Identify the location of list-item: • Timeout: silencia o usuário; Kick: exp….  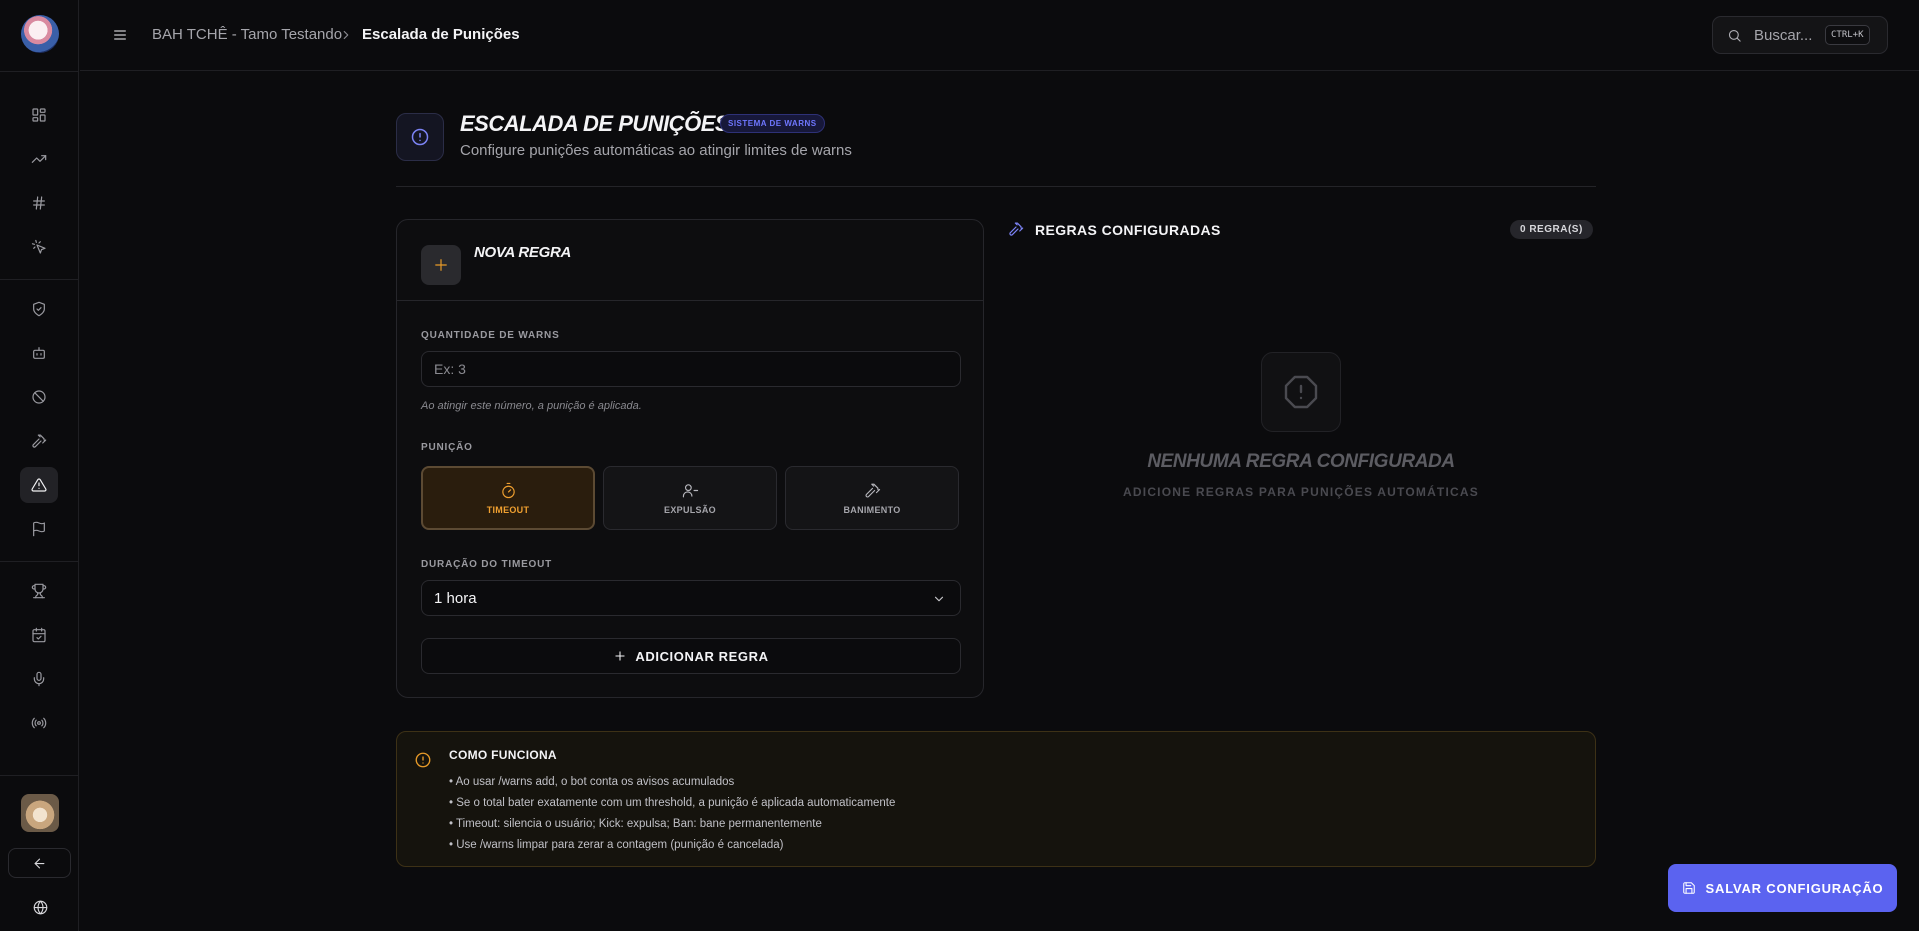
(635, 824).